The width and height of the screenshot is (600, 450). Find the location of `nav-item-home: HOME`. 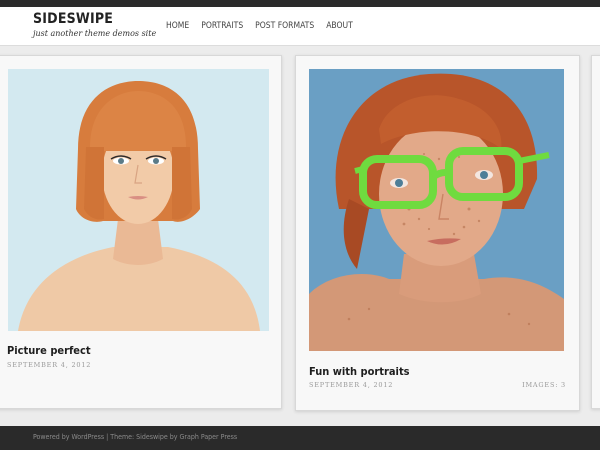

nav-item-home: HOME is located at coordinates (177, 26).